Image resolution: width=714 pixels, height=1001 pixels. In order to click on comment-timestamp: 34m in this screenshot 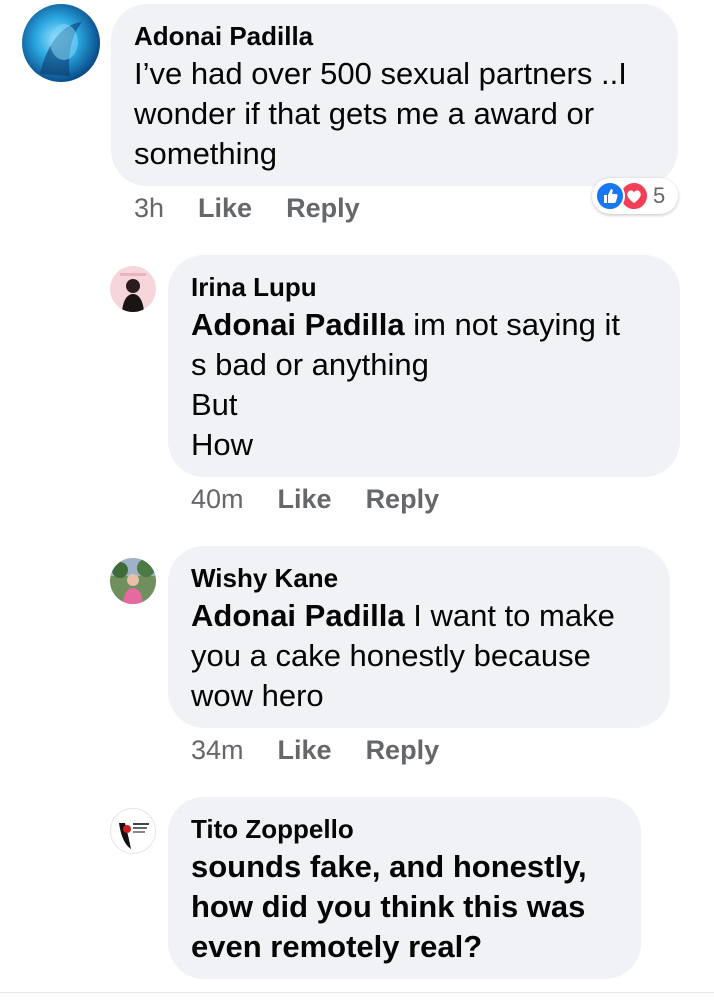, I will do `click(217, 750)`.